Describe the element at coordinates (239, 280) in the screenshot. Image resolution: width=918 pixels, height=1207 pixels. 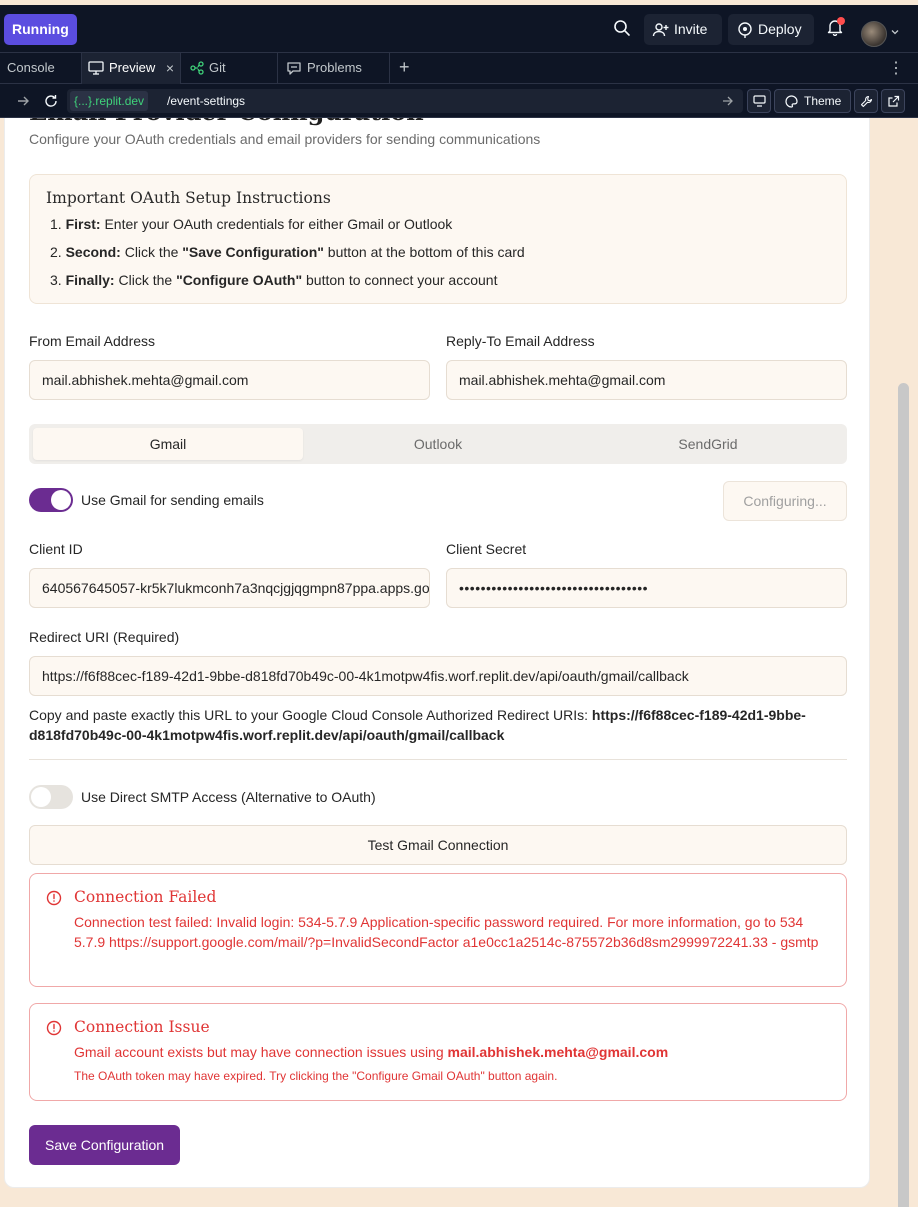
I see `step-emphasis: "Configure OAuth"` at that location.